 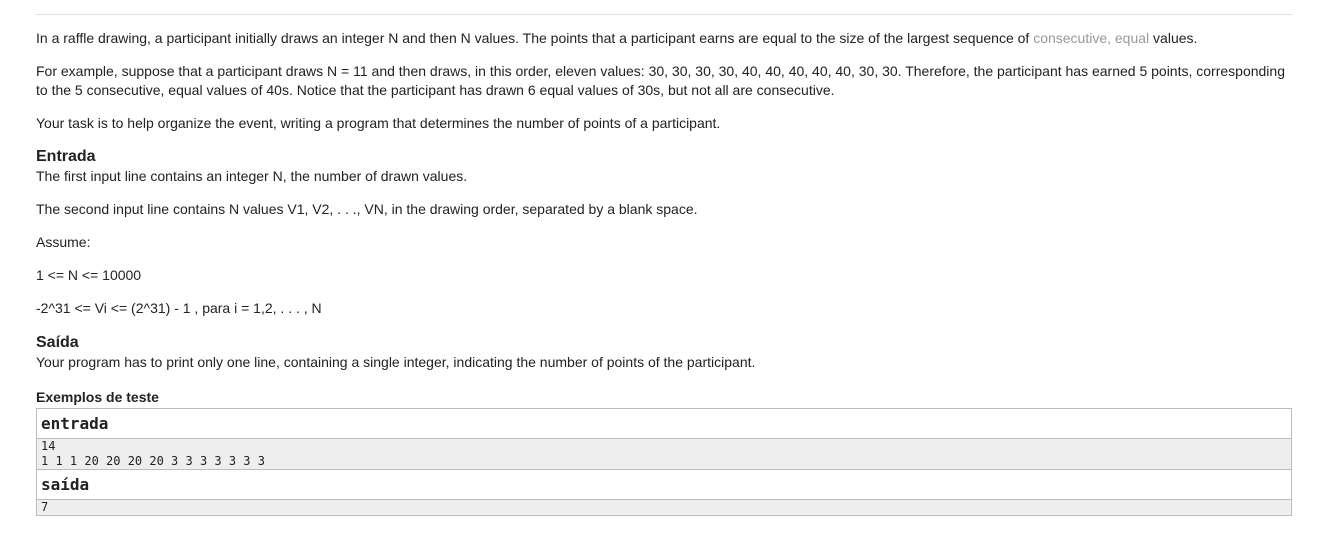 What do you see at coordinates (63, 242) in the screenshot?
I see `entrada-line-3: Assume:` at bounding box center [63, 242].